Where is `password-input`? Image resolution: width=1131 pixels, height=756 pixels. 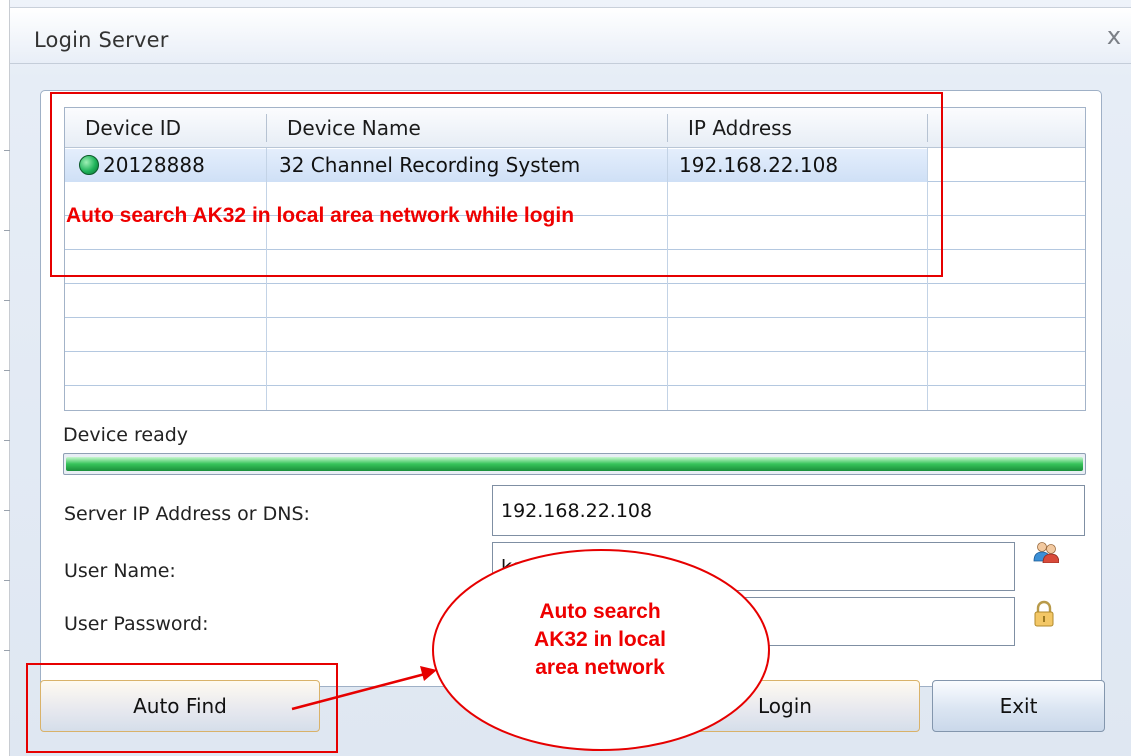
password-input is located at coordinates (878, 621).